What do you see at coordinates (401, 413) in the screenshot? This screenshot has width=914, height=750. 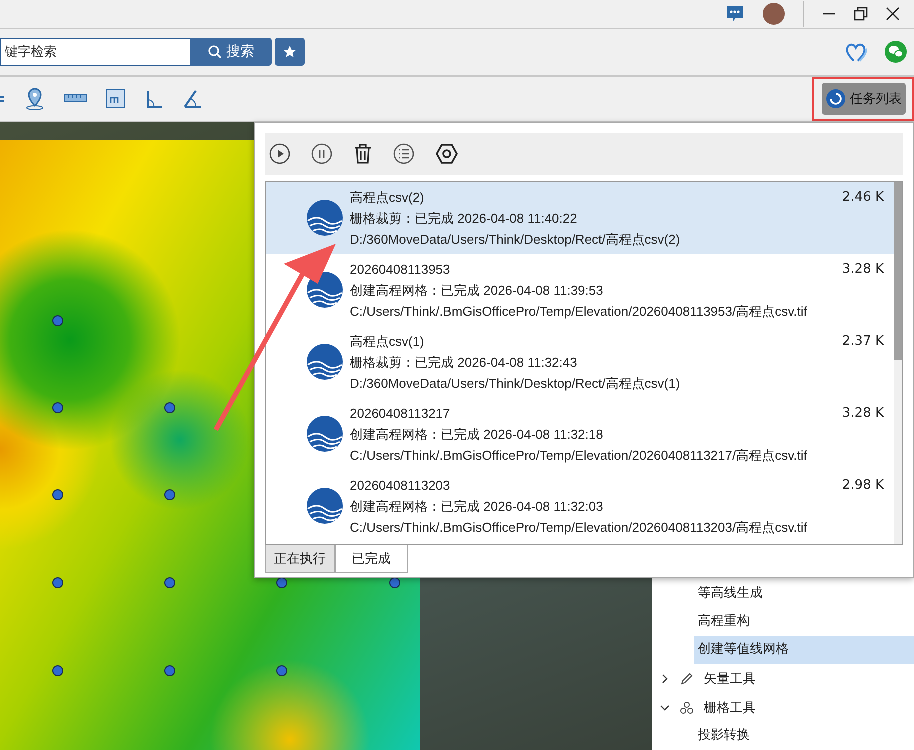 I see `task-name: 20260408113217` at bounding box center [401, 413].